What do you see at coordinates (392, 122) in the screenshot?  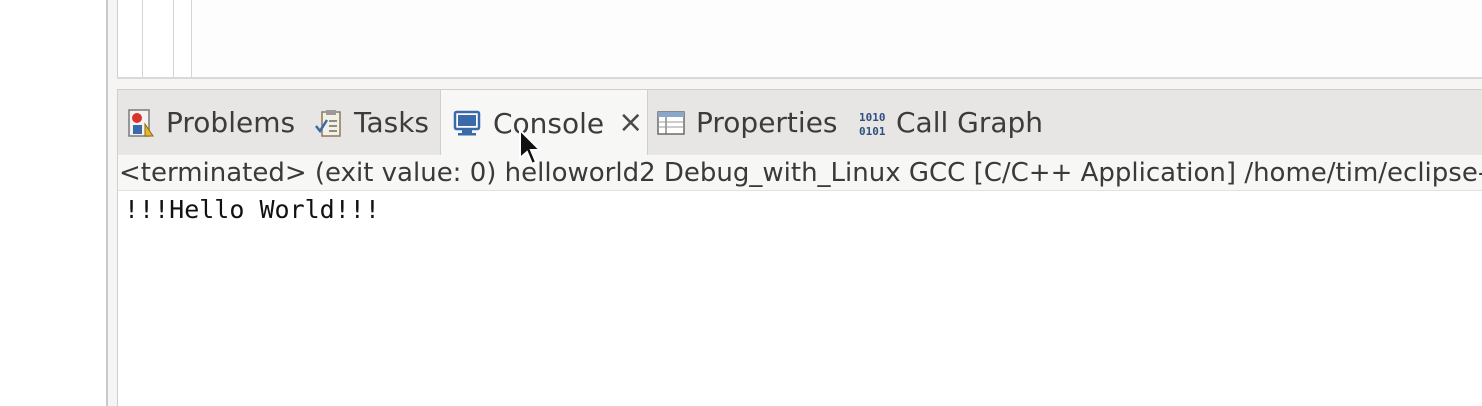 I see `tab-label: Tasks` at bounding box center [392, 122].